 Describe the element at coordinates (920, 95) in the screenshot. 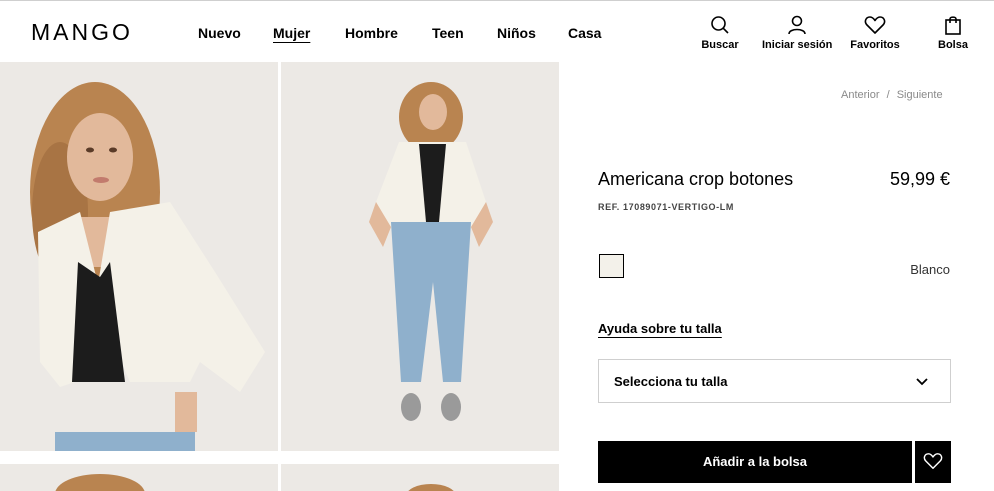

I see `pager-next-link: Siguiente` at that location.